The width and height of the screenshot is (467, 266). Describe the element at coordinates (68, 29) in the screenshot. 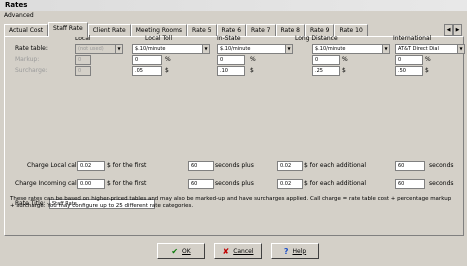

I see `tab-staff-rate: Staff Rate` at that location.